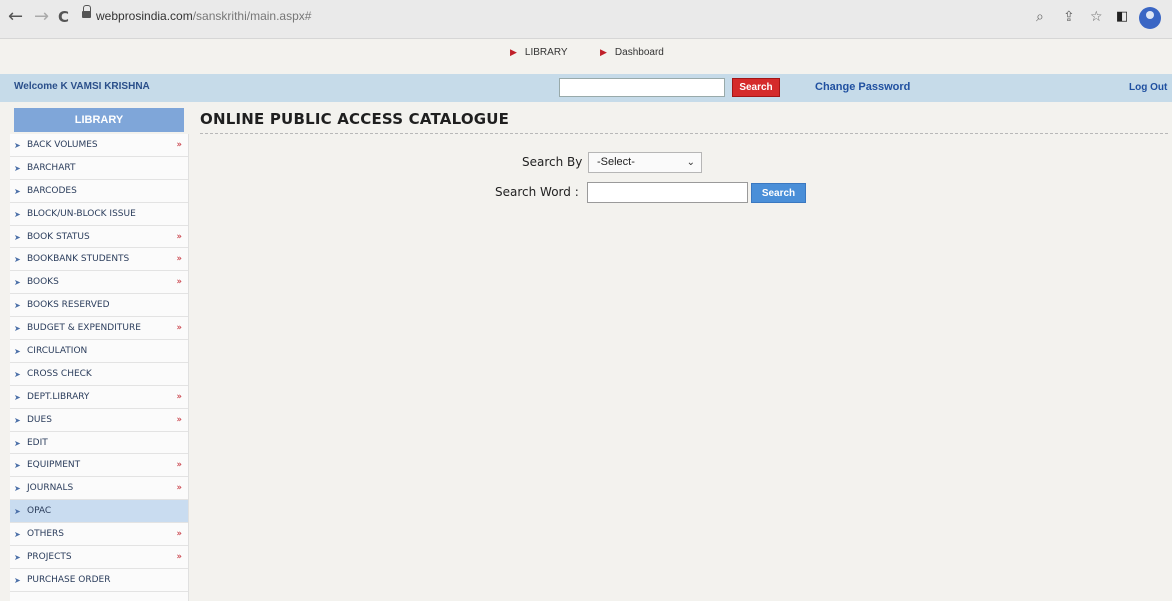 Image resolution: width=1172 pixels, height=601 pixels. Describe the element at coordinates (99, 420) in the screenshot. I see `sidebar-item: ➤ DUES »` at that location.